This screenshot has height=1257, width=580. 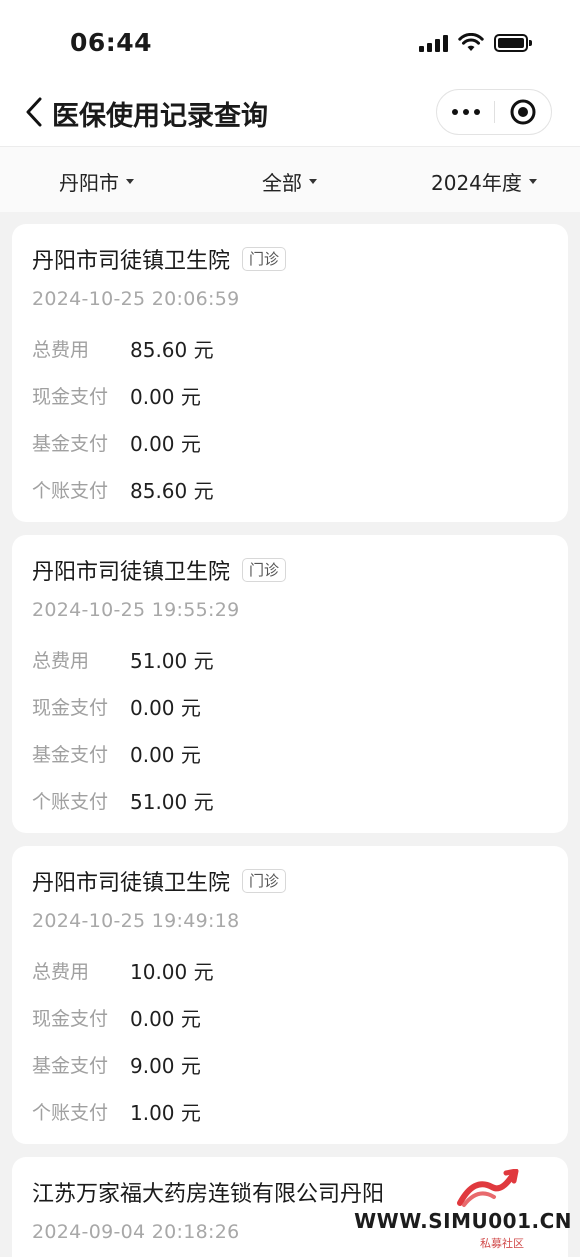 What do you see at coordinates (89, 183) in the screenshot?
I see `filter-region-label: 丹阳市` at bounding box center [89, 183].